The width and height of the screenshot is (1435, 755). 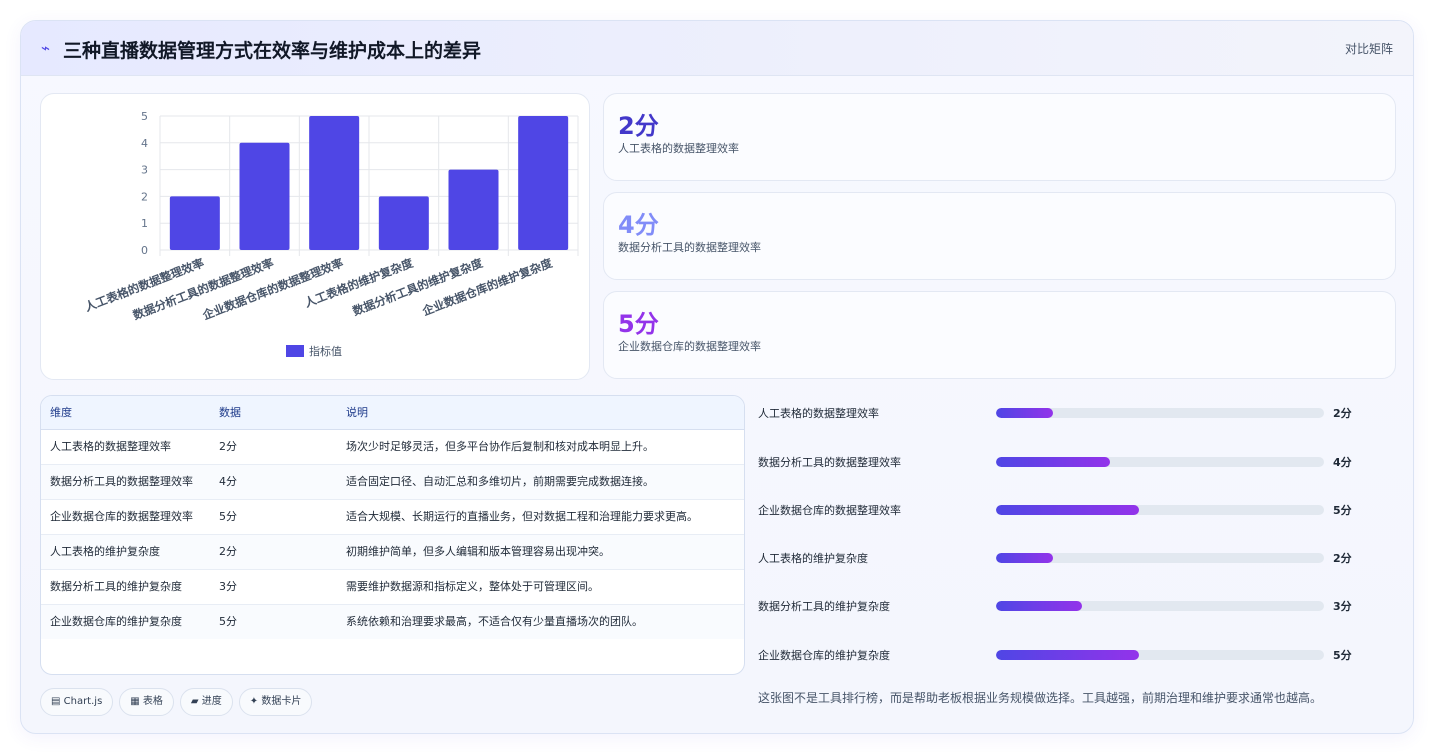 I want to click on table-cell: 人工表格的数据整理效率, so click(x=125, y=446).